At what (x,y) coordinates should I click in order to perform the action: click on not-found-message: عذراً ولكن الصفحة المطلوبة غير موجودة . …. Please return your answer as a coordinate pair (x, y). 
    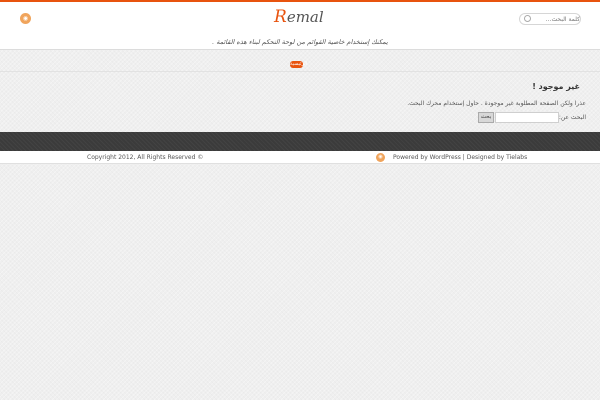
    Looking at the image, I should click on (496, 103).